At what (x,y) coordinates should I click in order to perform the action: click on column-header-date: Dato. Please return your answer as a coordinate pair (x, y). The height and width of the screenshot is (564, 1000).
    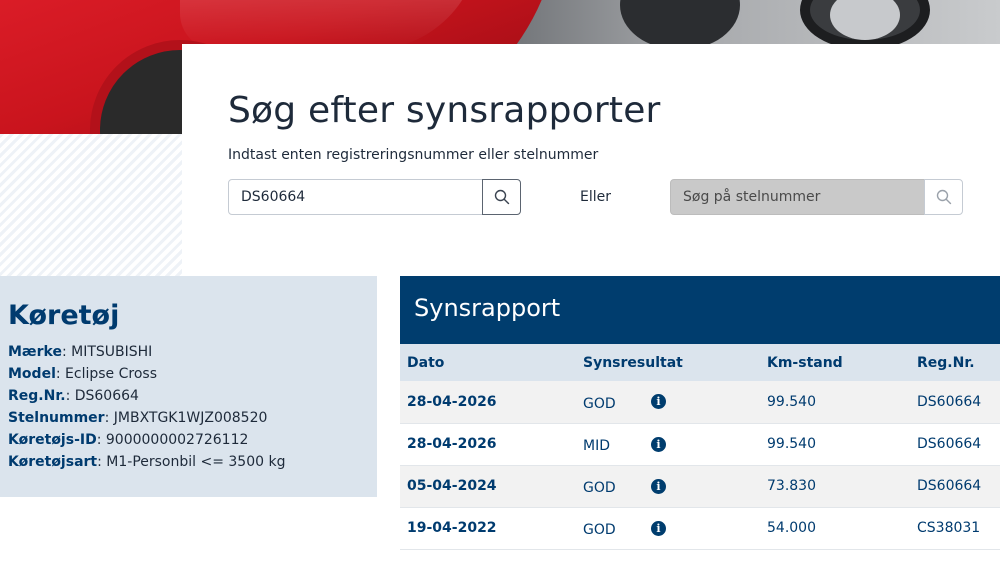
    Looking at the image, I should click on (426, 362).